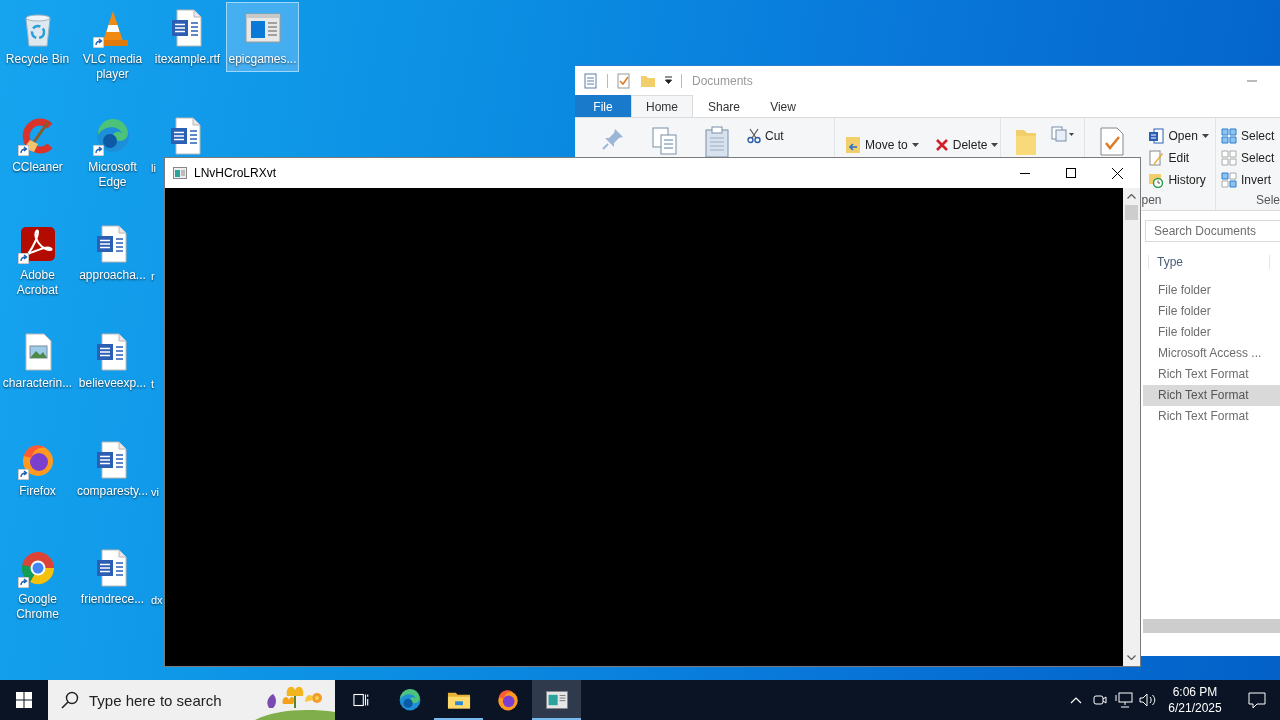 The height and width of the screenshot is (720, 1280). What do you see at coordinates (1151, 200) in the screenshot?
I see `group-label: pen` at bounding box center [1151, 200].